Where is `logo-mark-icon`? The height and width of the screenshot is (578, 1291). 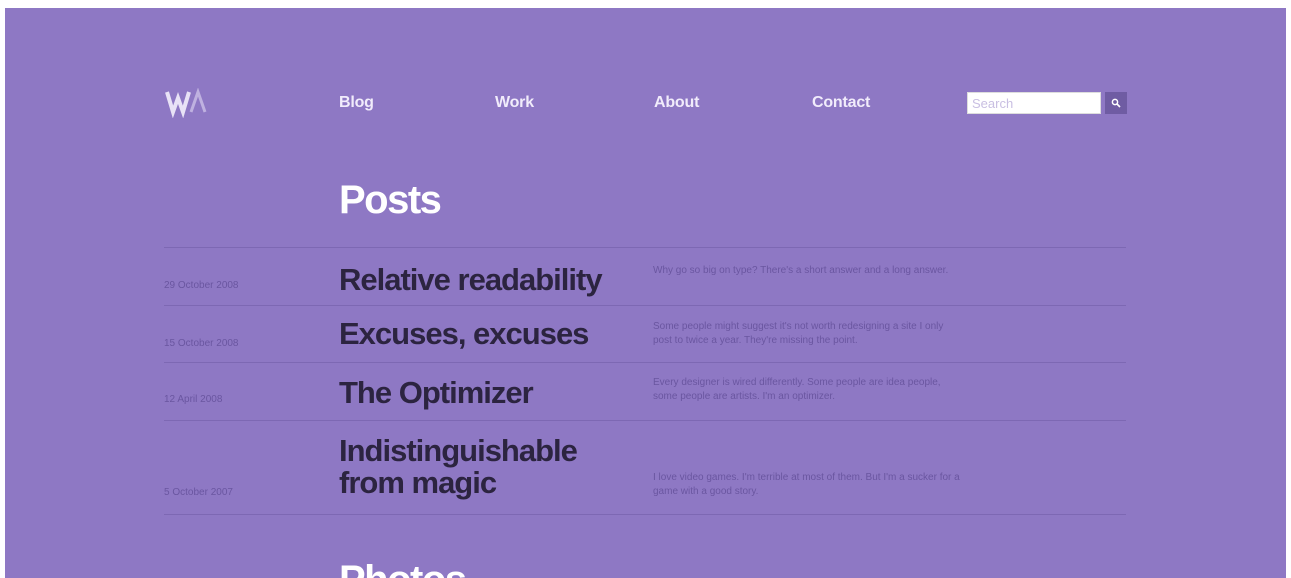 logo-mark-icon is located at coordinates (186, 103).